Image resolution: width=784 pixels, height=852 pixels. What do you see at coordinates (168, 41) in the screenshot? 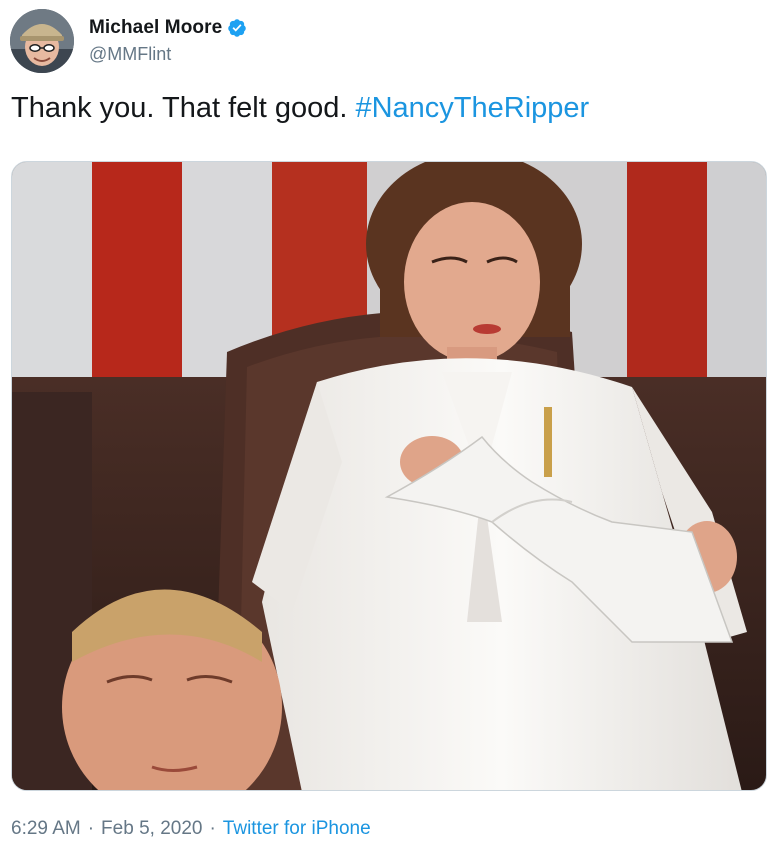
I see `author-names: Michael Moore @MMFlint` at bounding box center [168, 41].